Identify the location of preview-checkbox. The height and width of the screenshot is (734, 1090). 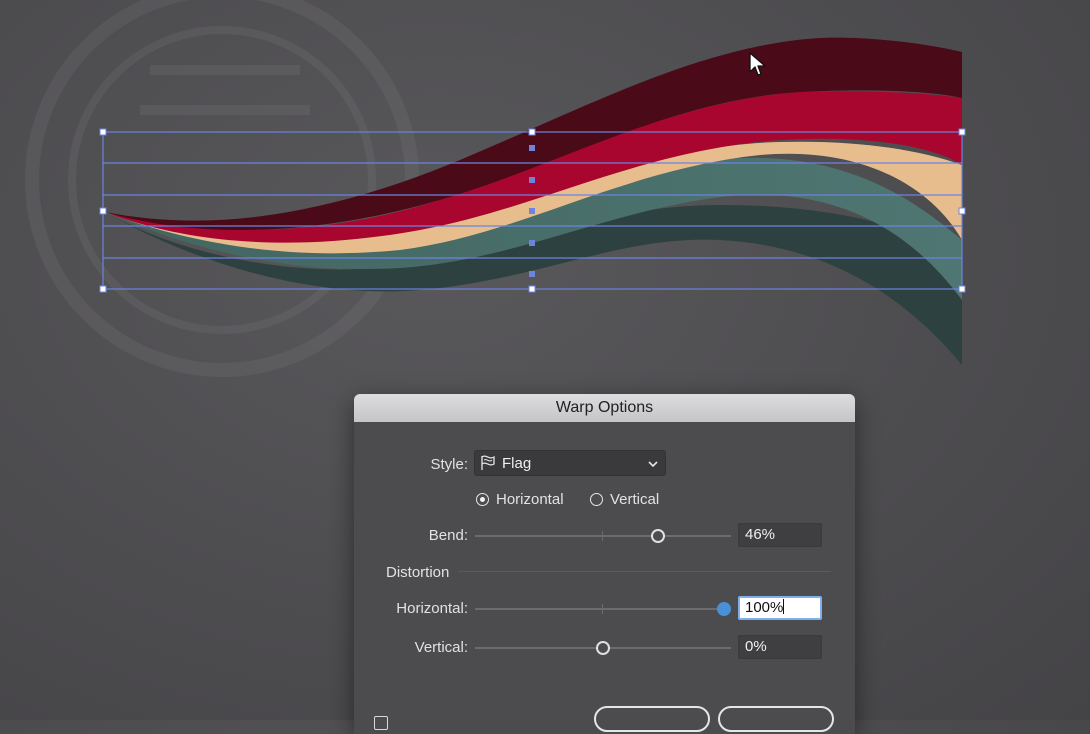
(381, 723).